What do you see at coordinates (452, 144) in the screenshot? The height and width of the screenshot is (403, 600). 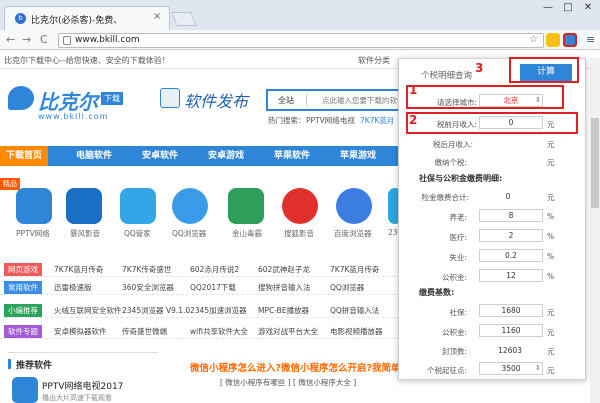 I see `aftertax-label: 税后月收入:` at bounding box center [452, 144].